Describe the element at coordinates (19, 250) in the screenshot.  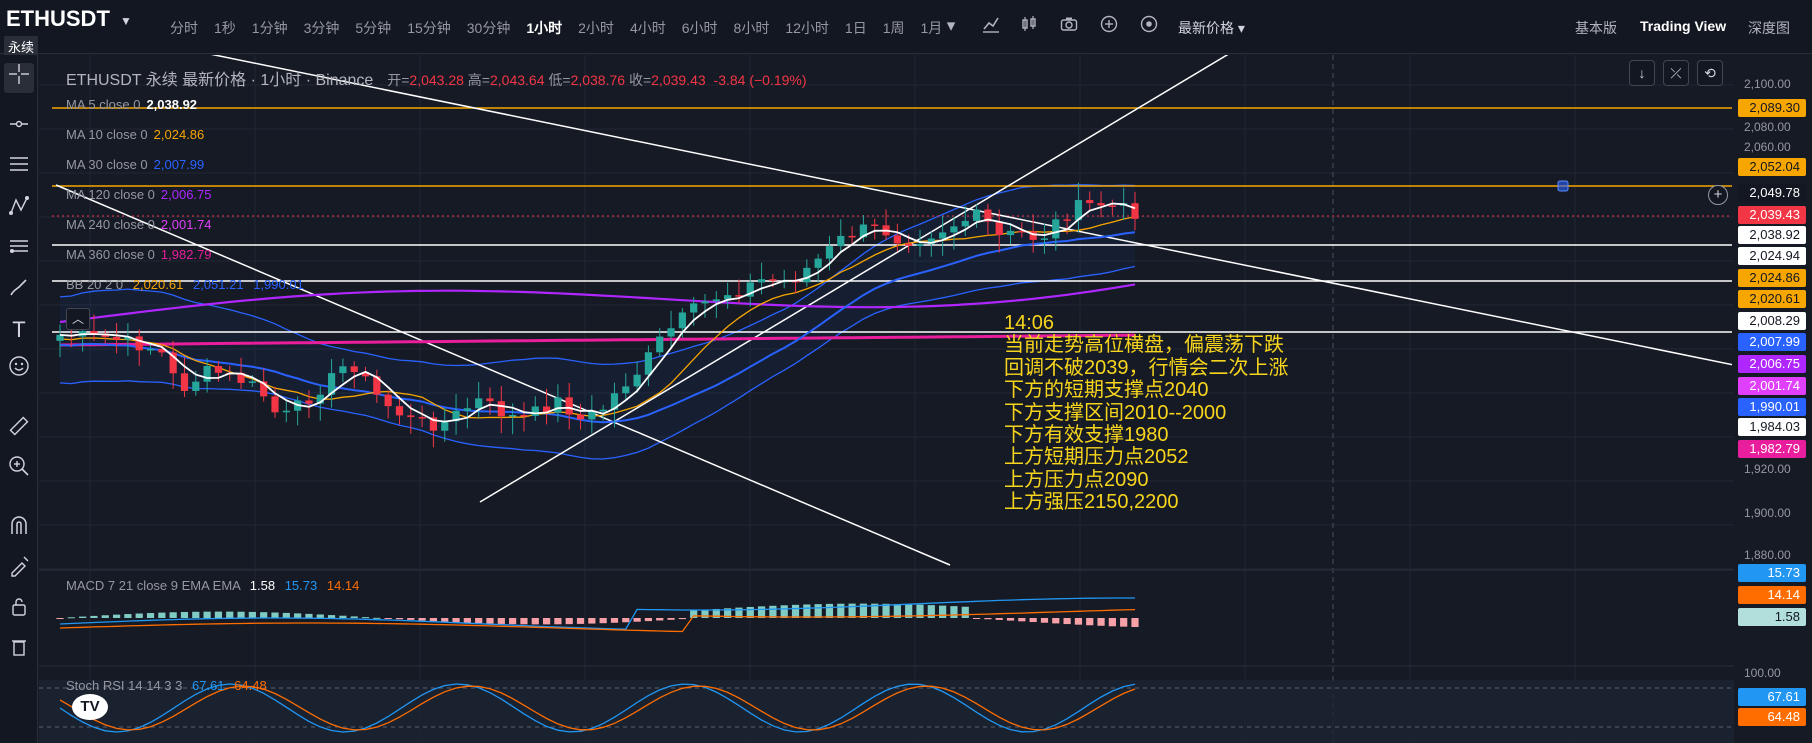
I see `fib-icon` at that location.